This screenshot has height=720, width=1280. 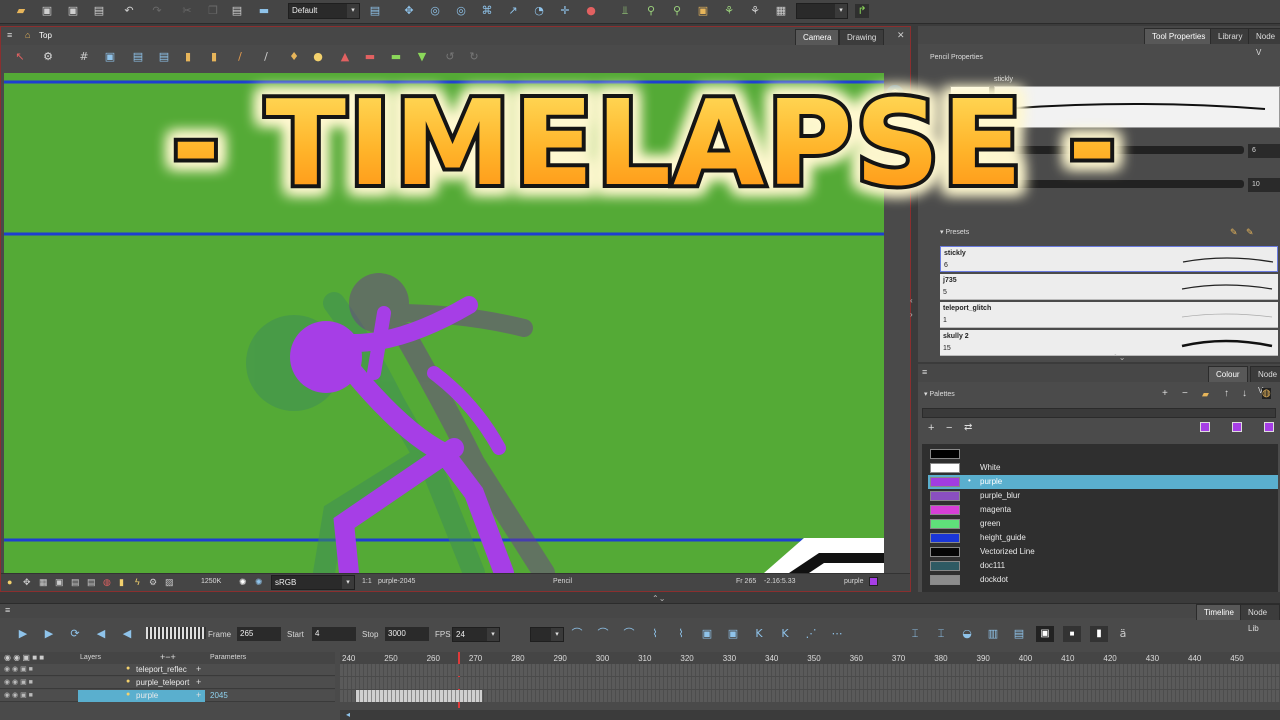 I want to click on add-layer-icon: +−+, so click(x=168, y=657).